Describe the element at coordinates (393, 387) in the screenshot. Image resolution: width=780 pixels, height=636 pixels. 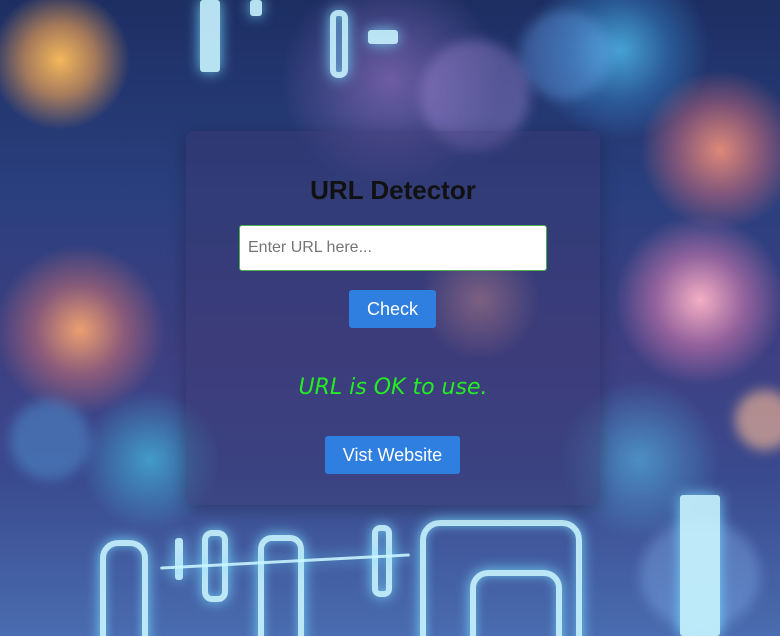
I see `result-message: URL is OK to use.` at that location.